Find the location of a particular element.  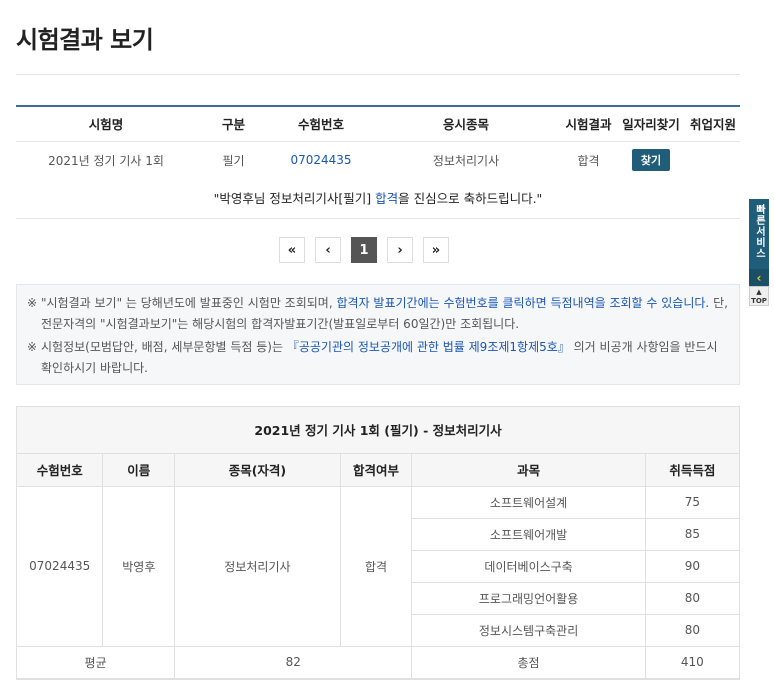

exam-number-link: 07024435 is located at coordinates (320, 160).